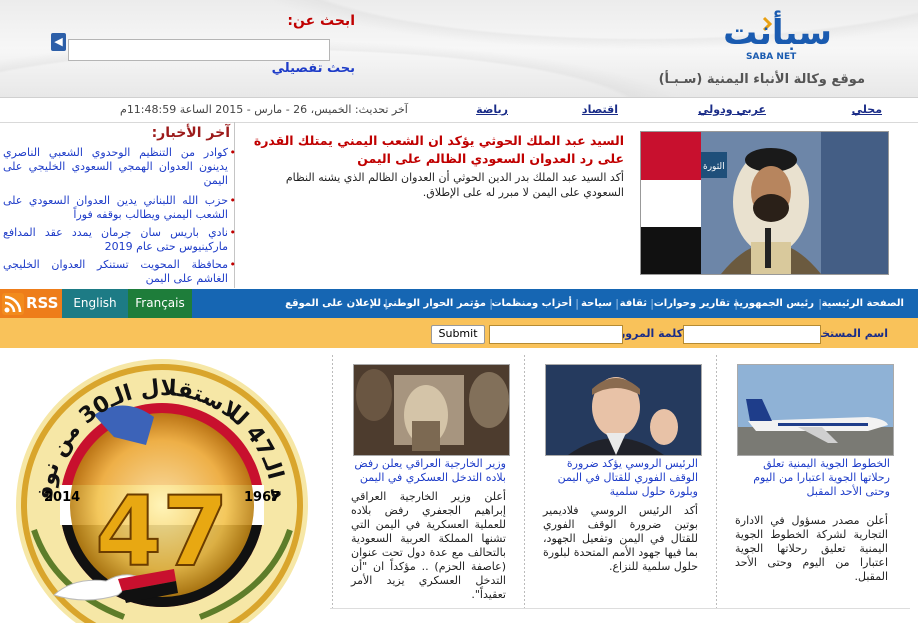 The image size is (918, 627). I want to click on menu-parties: أحزاب ومنظمات, so click(531, 303).